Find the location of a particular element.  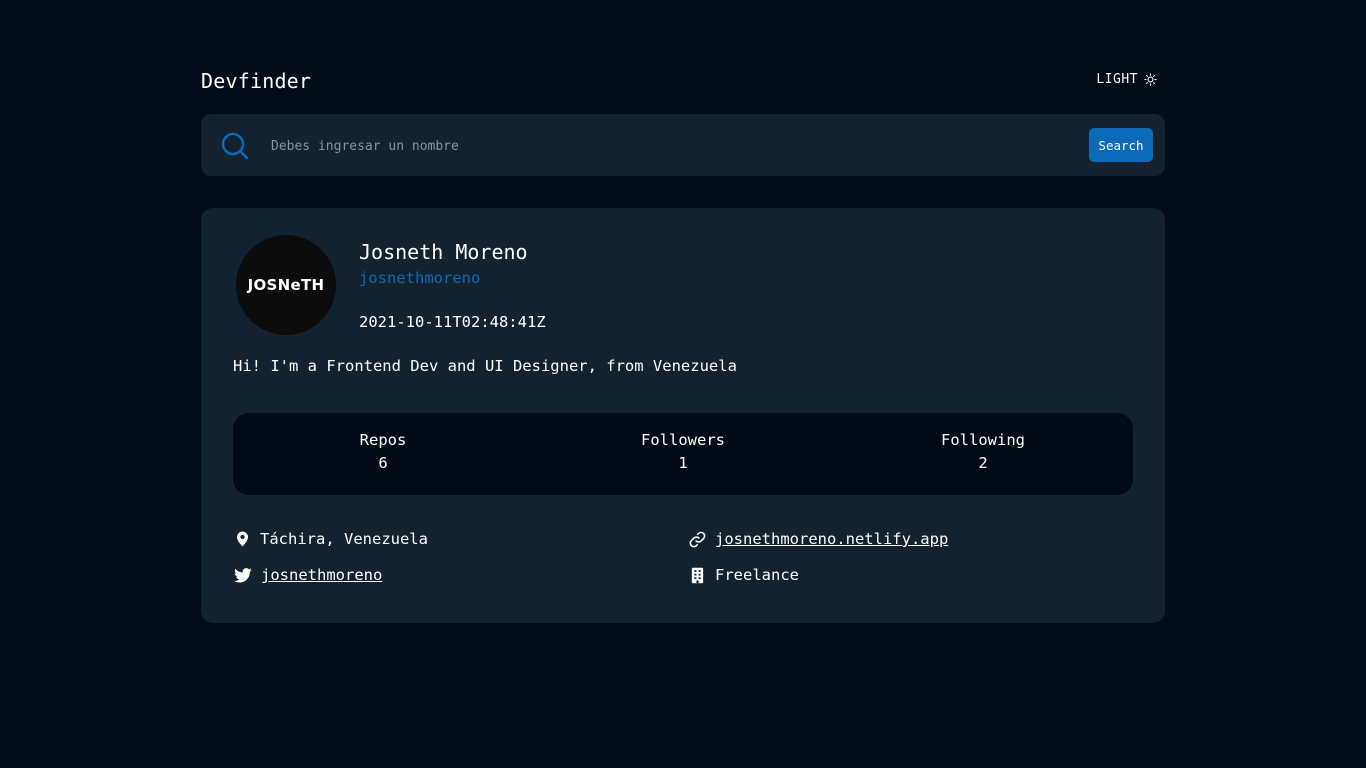

location-pin-icon is located at coordinates (242, 539).